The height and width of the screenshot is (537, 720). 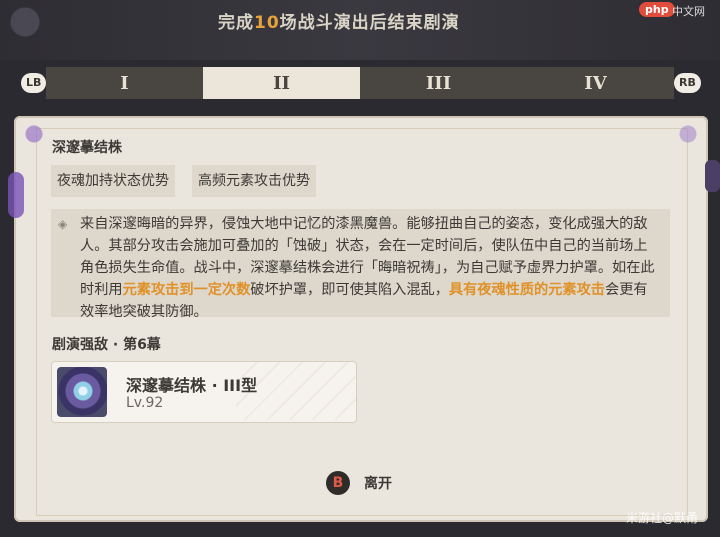 What do you see at coordinates (595, 83) in the screenshot?
I see `tab-act-4: IV` at bounding box center [595, 83].